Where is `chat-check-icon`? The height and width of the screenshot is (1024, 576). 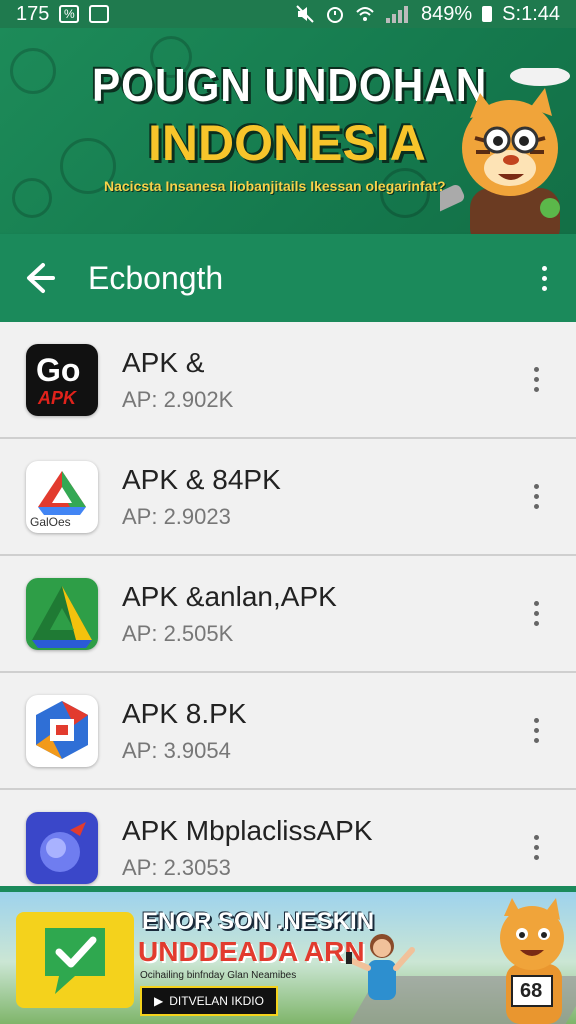
chat-check-icon is located at coordinates (75, 961).